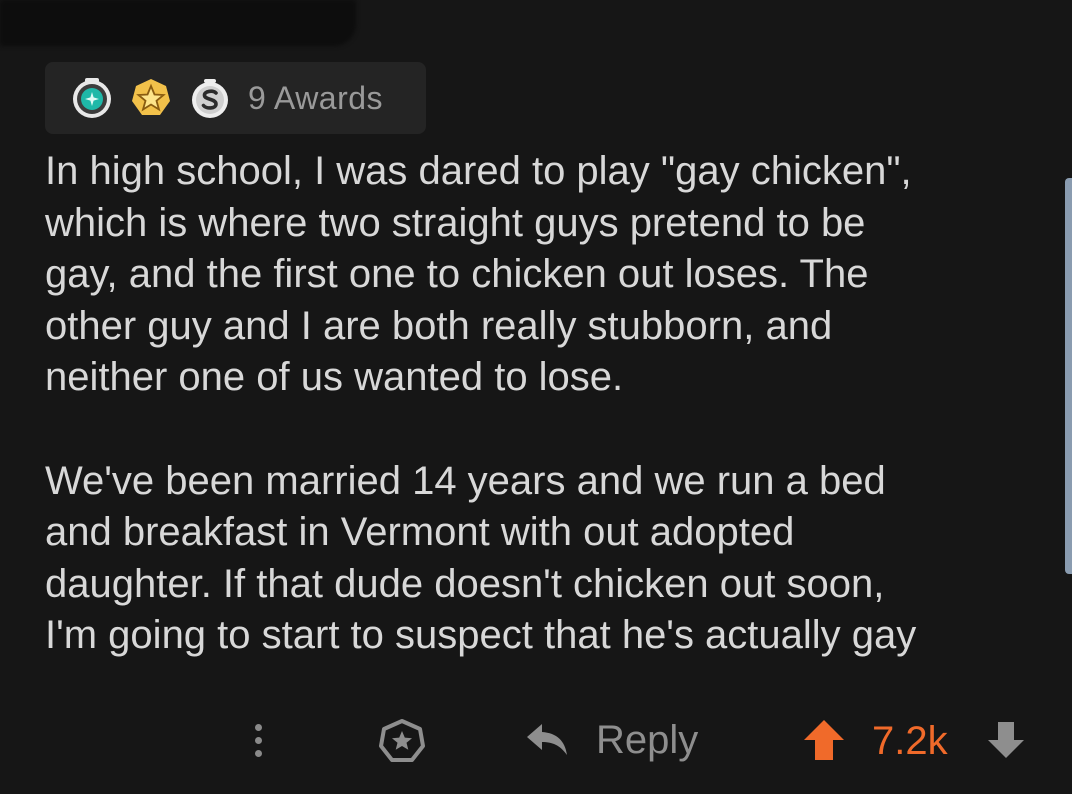  I want to click on upvote-button, so click(824, 742).